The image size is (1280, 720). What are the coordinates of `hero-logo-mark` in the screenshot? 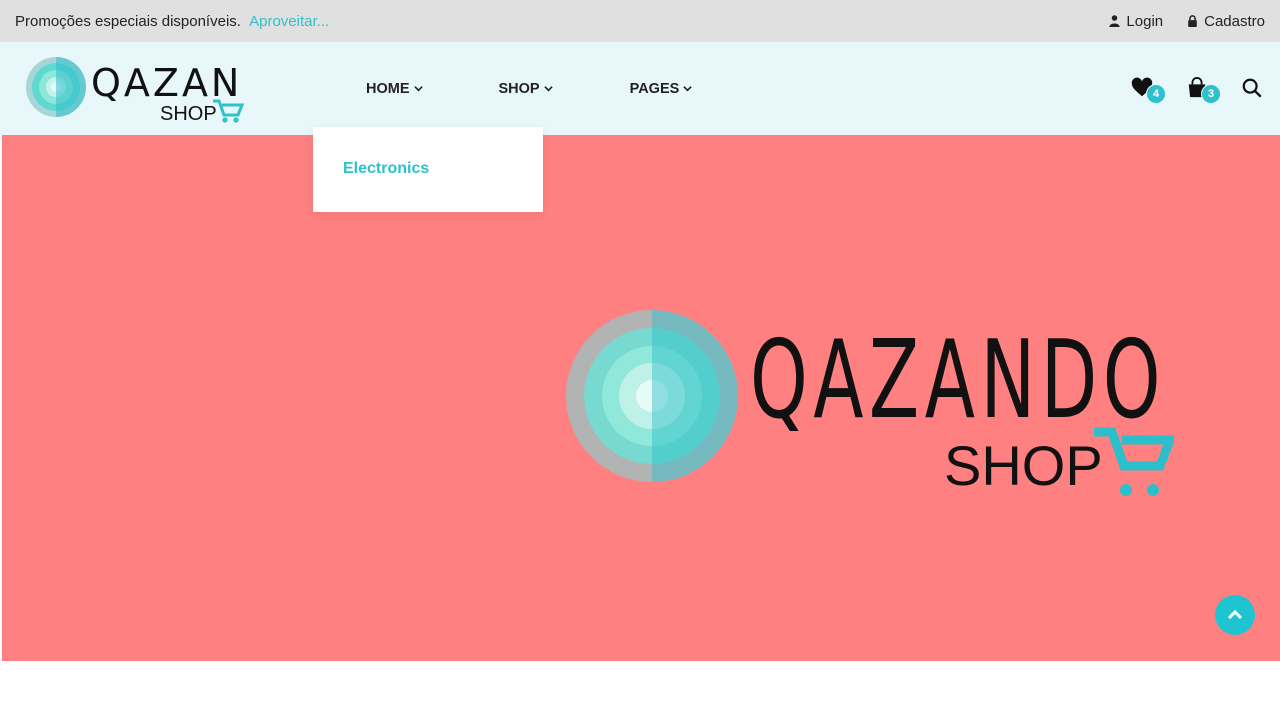 It's located at (652, 396).